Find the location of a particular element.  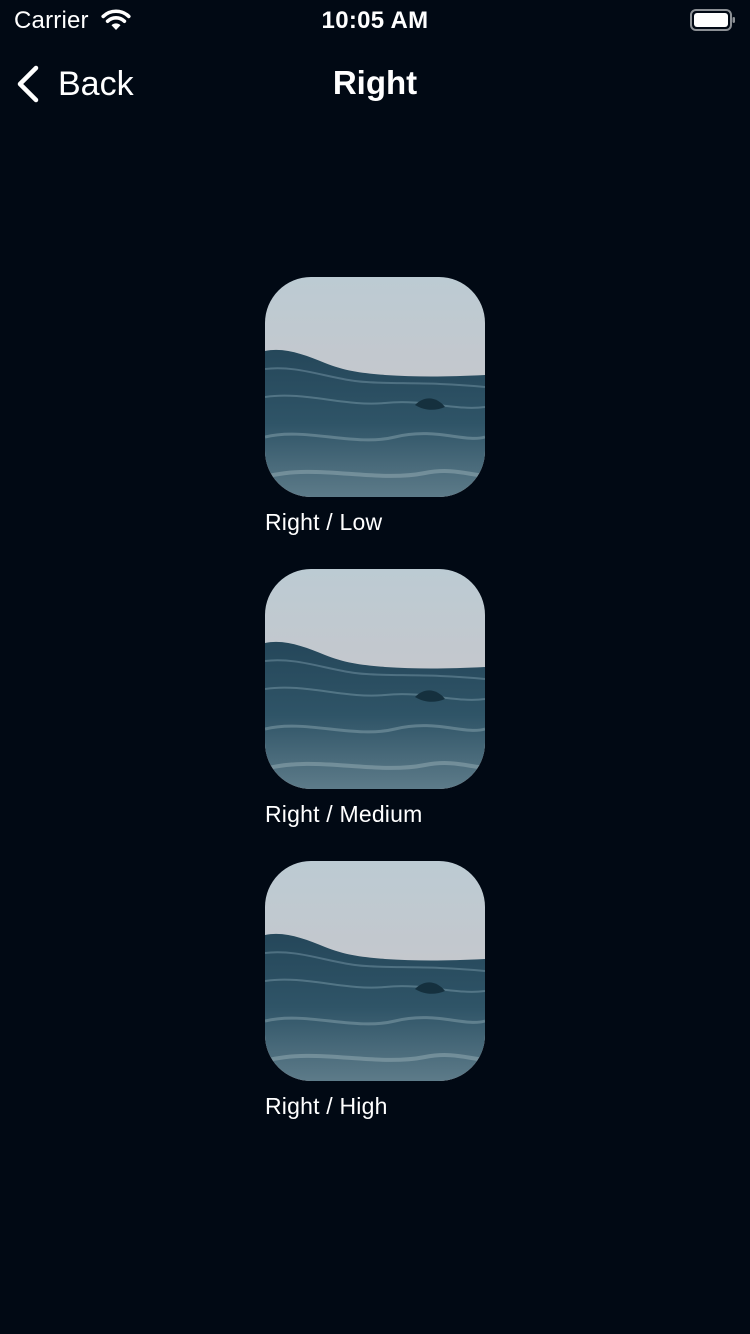

navigation-bar: Back Right is located at coordinates (375, 84).